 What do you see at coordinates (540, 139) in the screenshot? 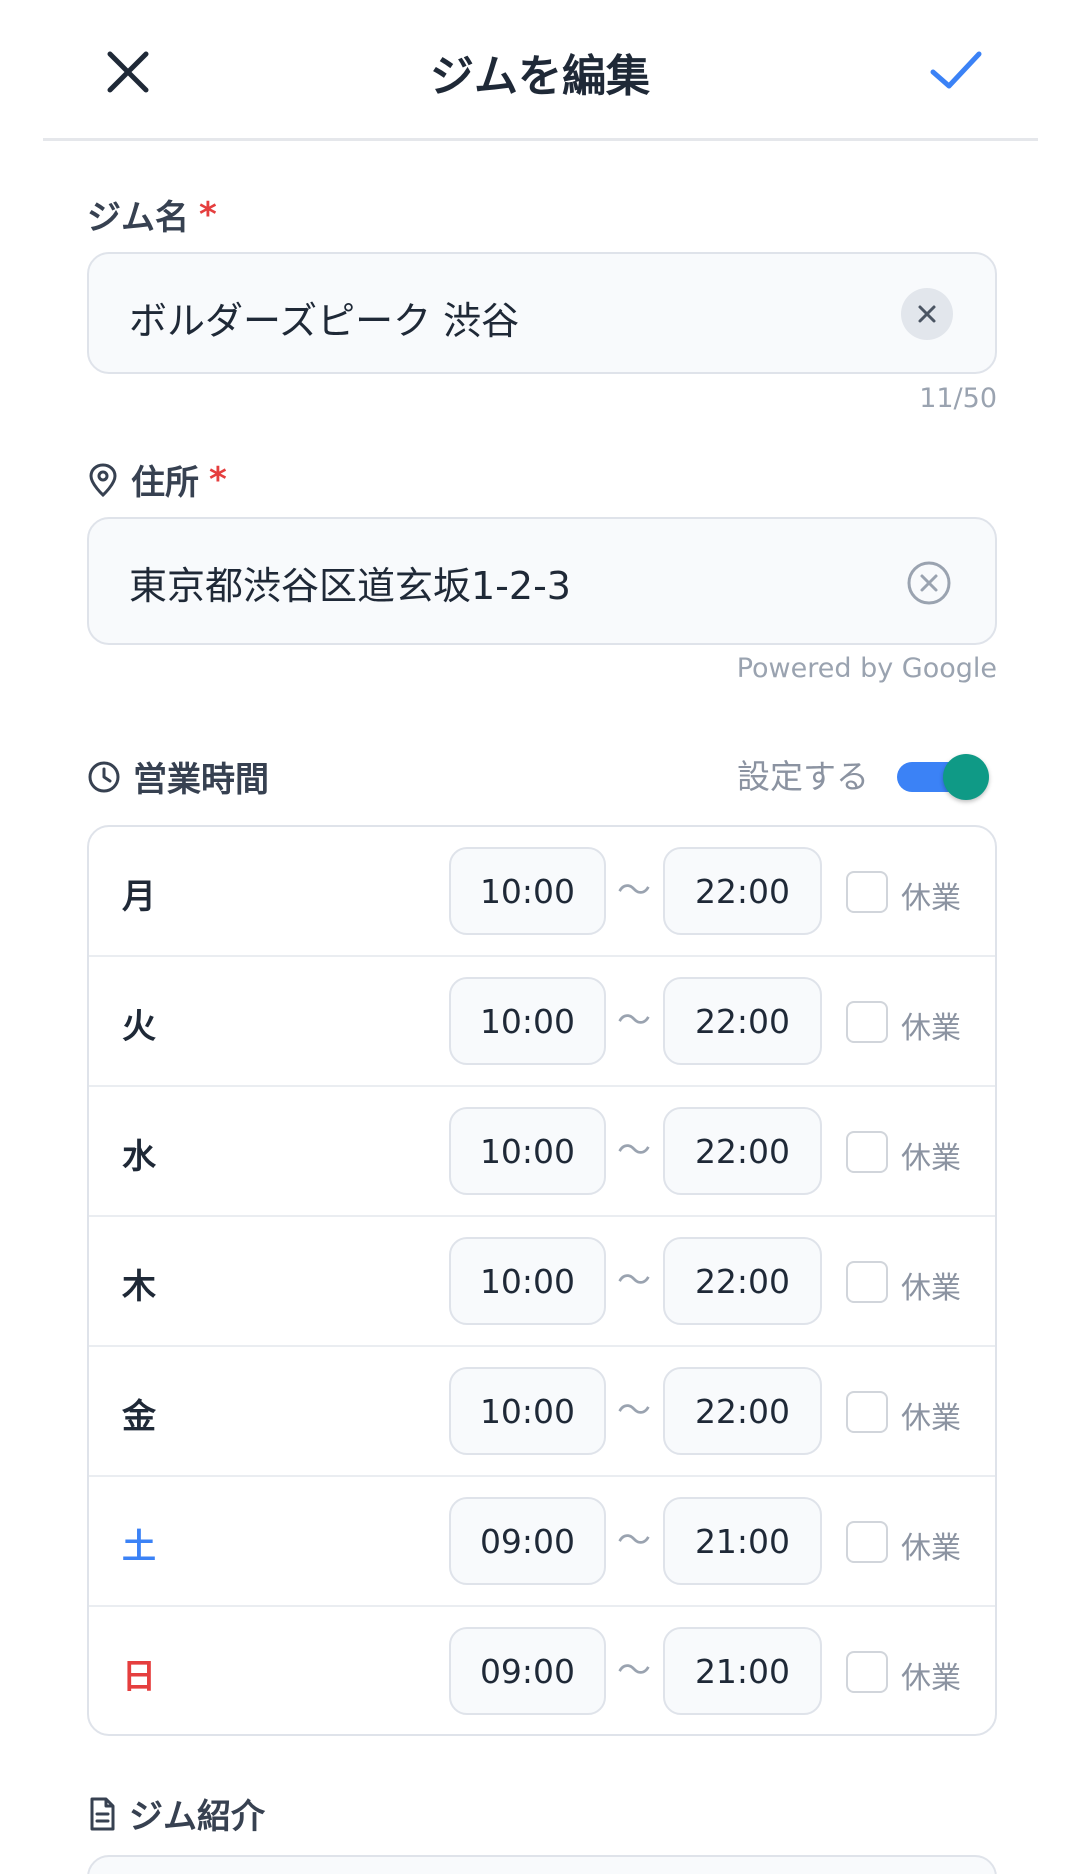
I see `header-divider` at bounding box center [540, 139].